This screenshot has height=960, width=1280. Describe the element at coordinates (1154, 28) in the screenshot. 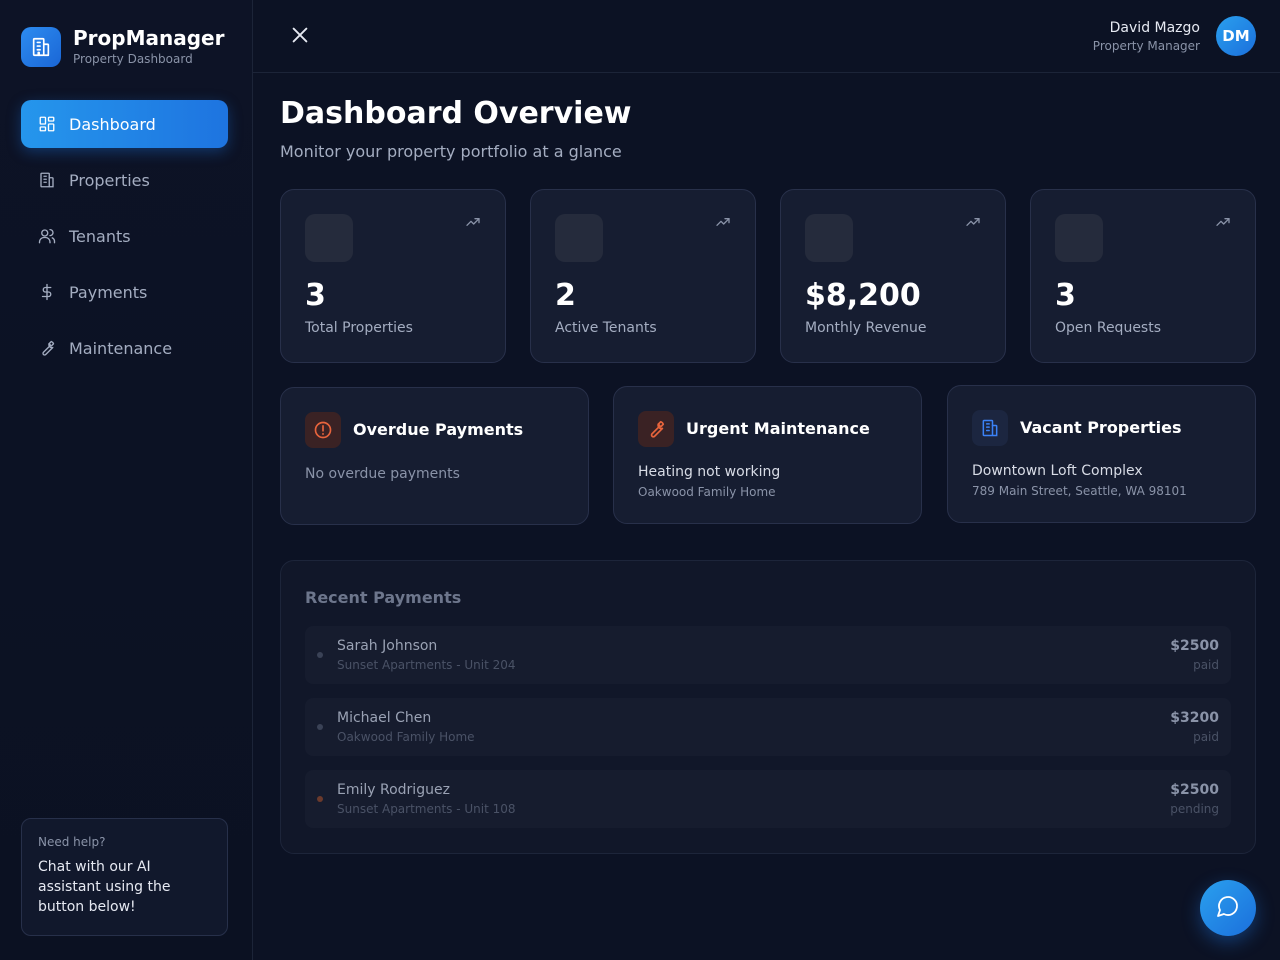

I see `user-name: David Mazgo` at that location.